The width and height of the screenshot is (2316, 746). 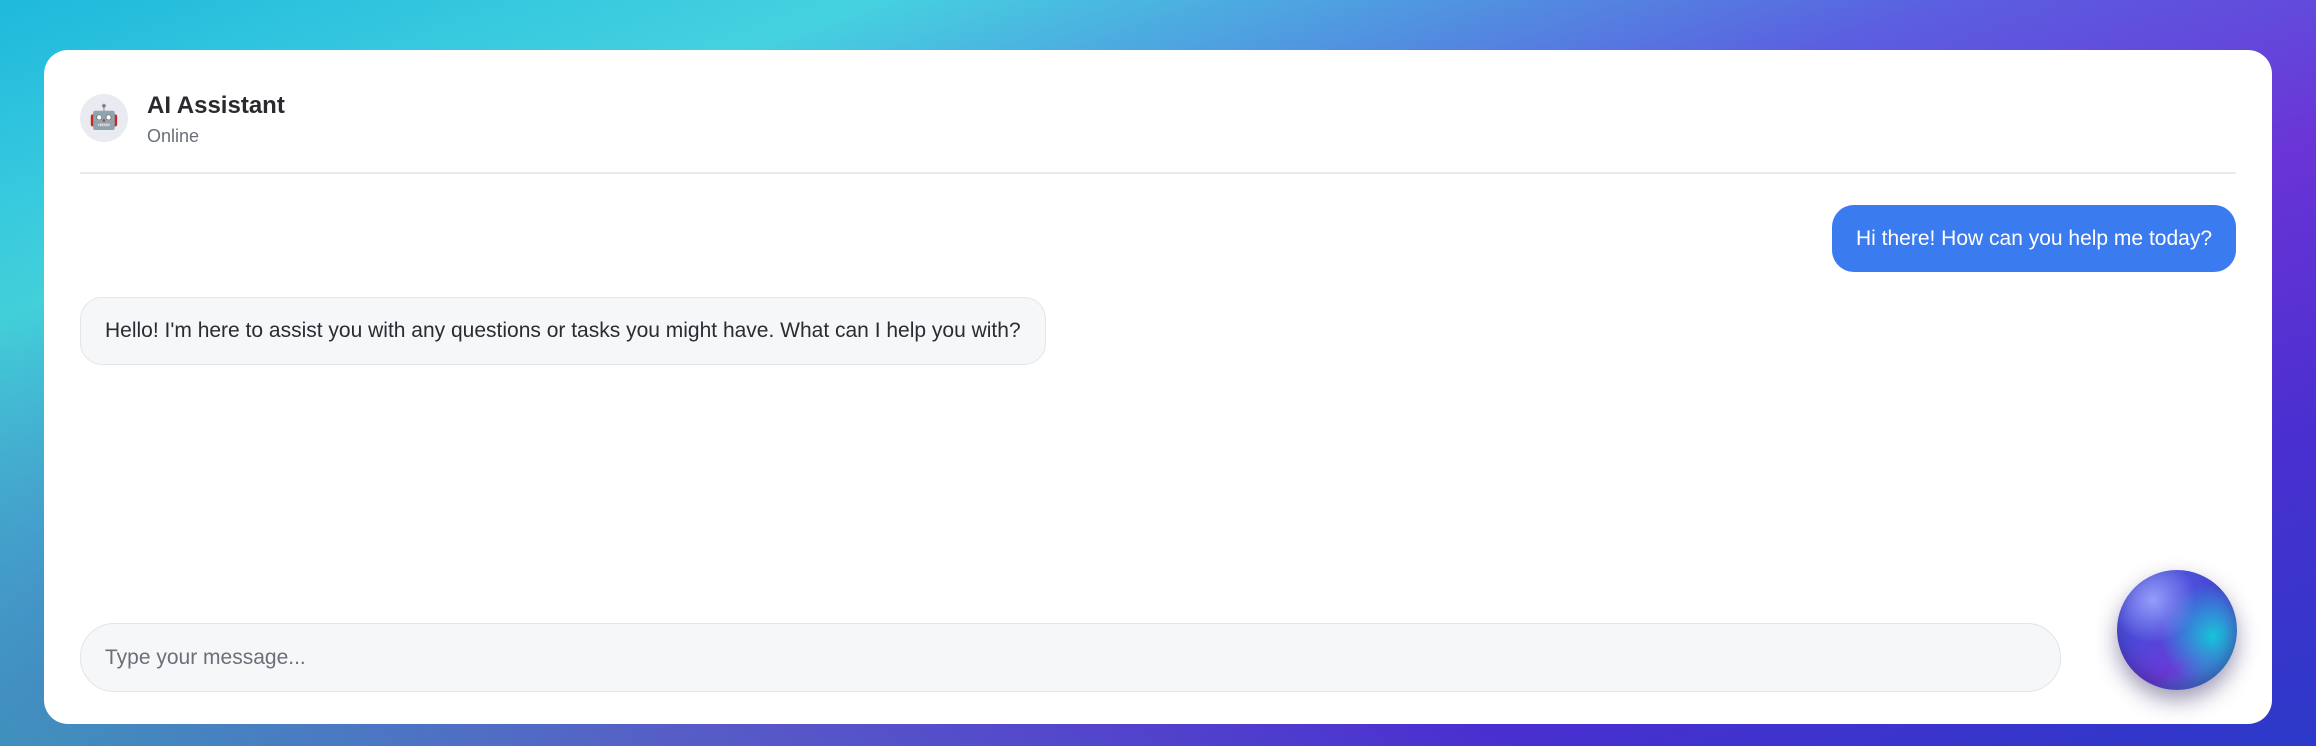 What do you see at coordinates (173, 136) in the screenshot?
I see `status-text: Online` at bounding box center [173, 136].